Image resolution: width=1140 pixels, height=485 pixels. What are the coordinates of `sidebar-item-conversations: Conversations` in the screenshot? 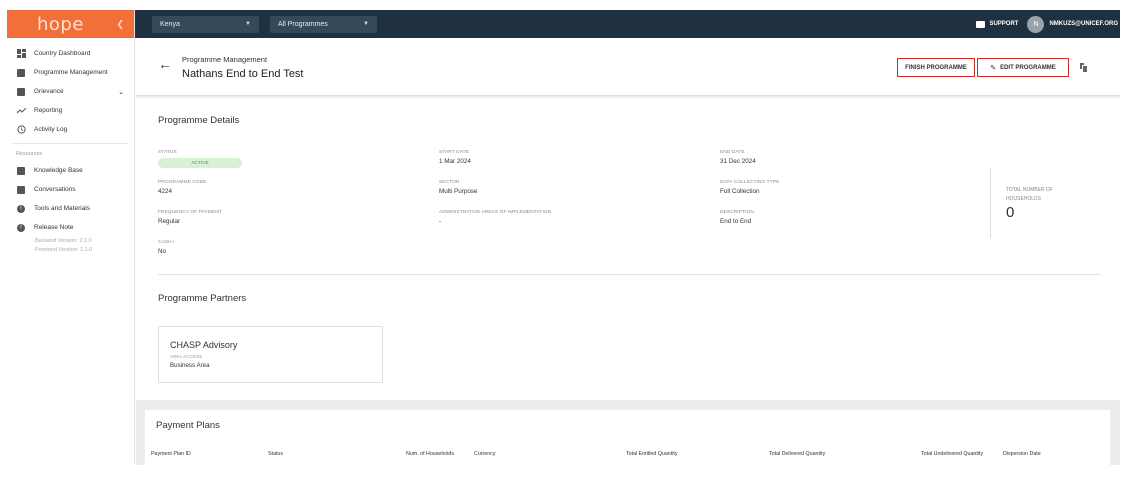 It's located at (70, 189).